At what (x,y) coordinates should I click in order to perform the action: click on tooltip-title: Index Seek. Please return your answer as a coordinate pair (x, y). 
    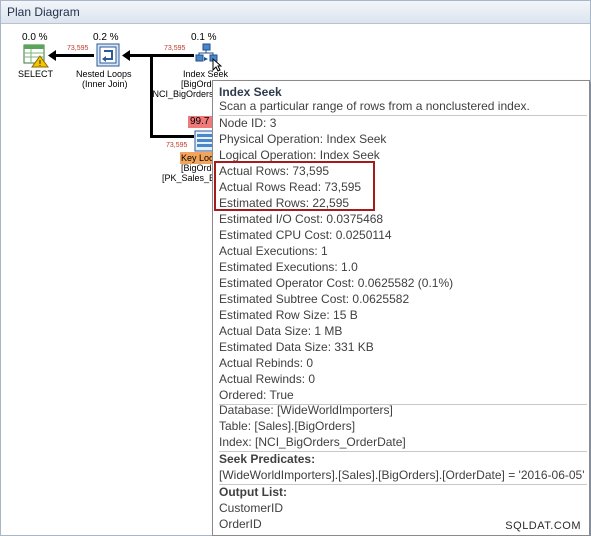
    Looking at the image, I should click on (250, 92).